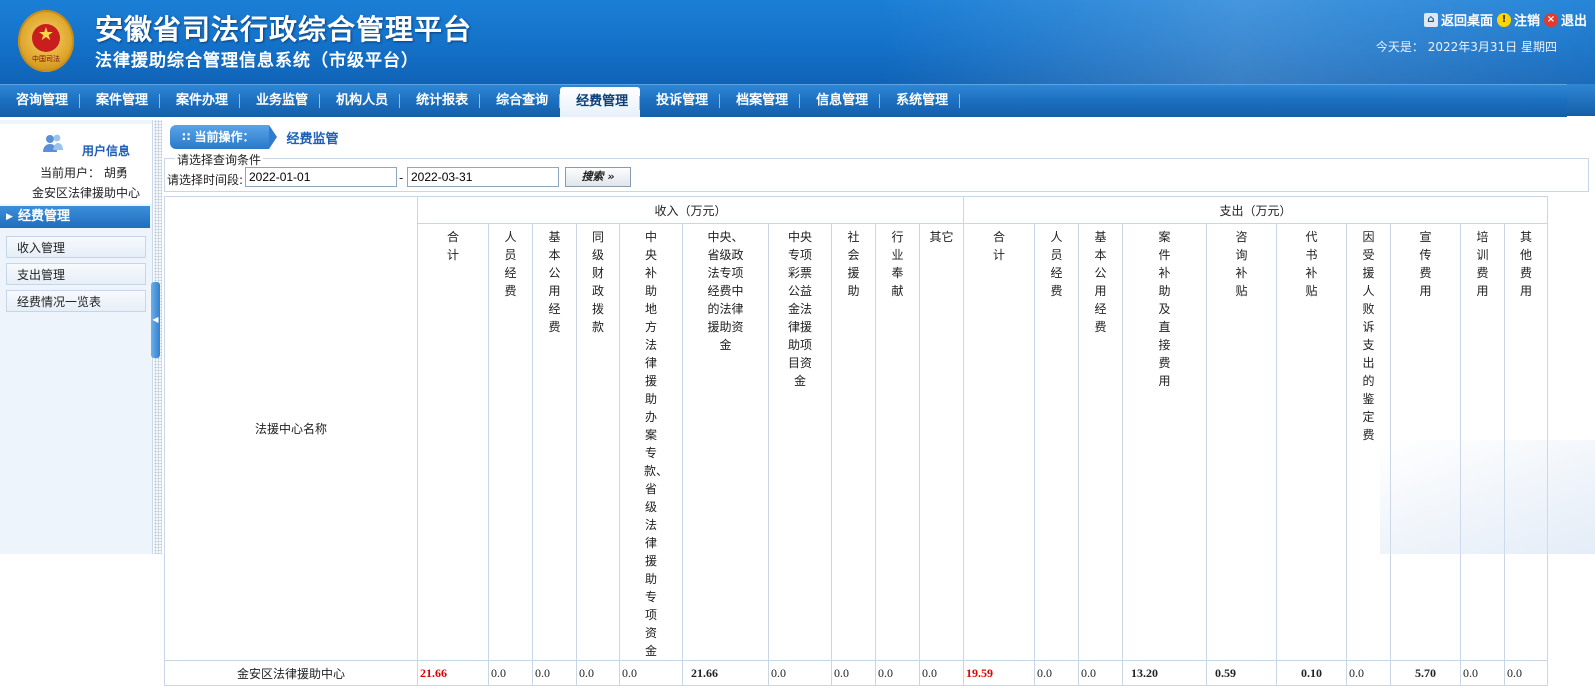  I want to click on col-income-industry: 行业奉献, so click(897, 442).